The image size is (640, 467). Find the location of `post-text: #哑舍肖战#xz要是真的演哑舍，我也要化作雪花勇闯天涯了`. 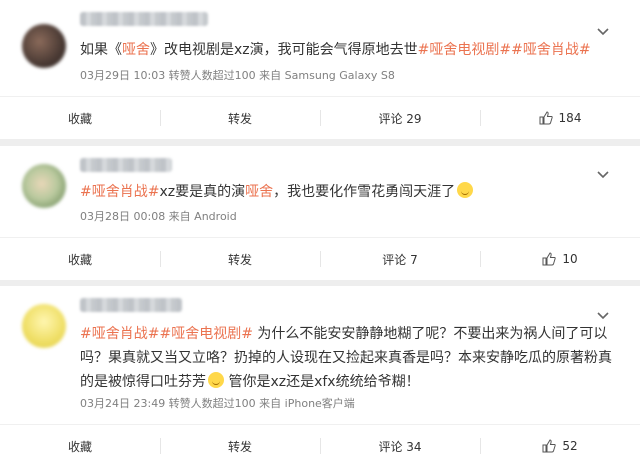

post-text: #哑舍肖战#xz要是真的演哑舍，我也要化作雪花勇闯天涯了 is located at coordinates (346, 192).